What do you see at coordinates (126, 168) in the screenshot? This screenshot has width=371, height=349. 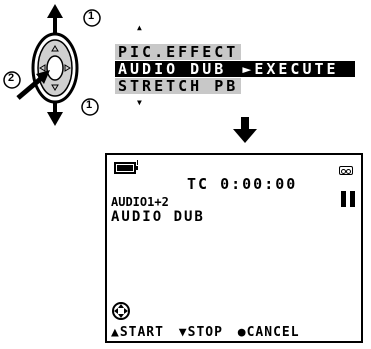 I see `battery-icon` at bounding box center [126, 168].